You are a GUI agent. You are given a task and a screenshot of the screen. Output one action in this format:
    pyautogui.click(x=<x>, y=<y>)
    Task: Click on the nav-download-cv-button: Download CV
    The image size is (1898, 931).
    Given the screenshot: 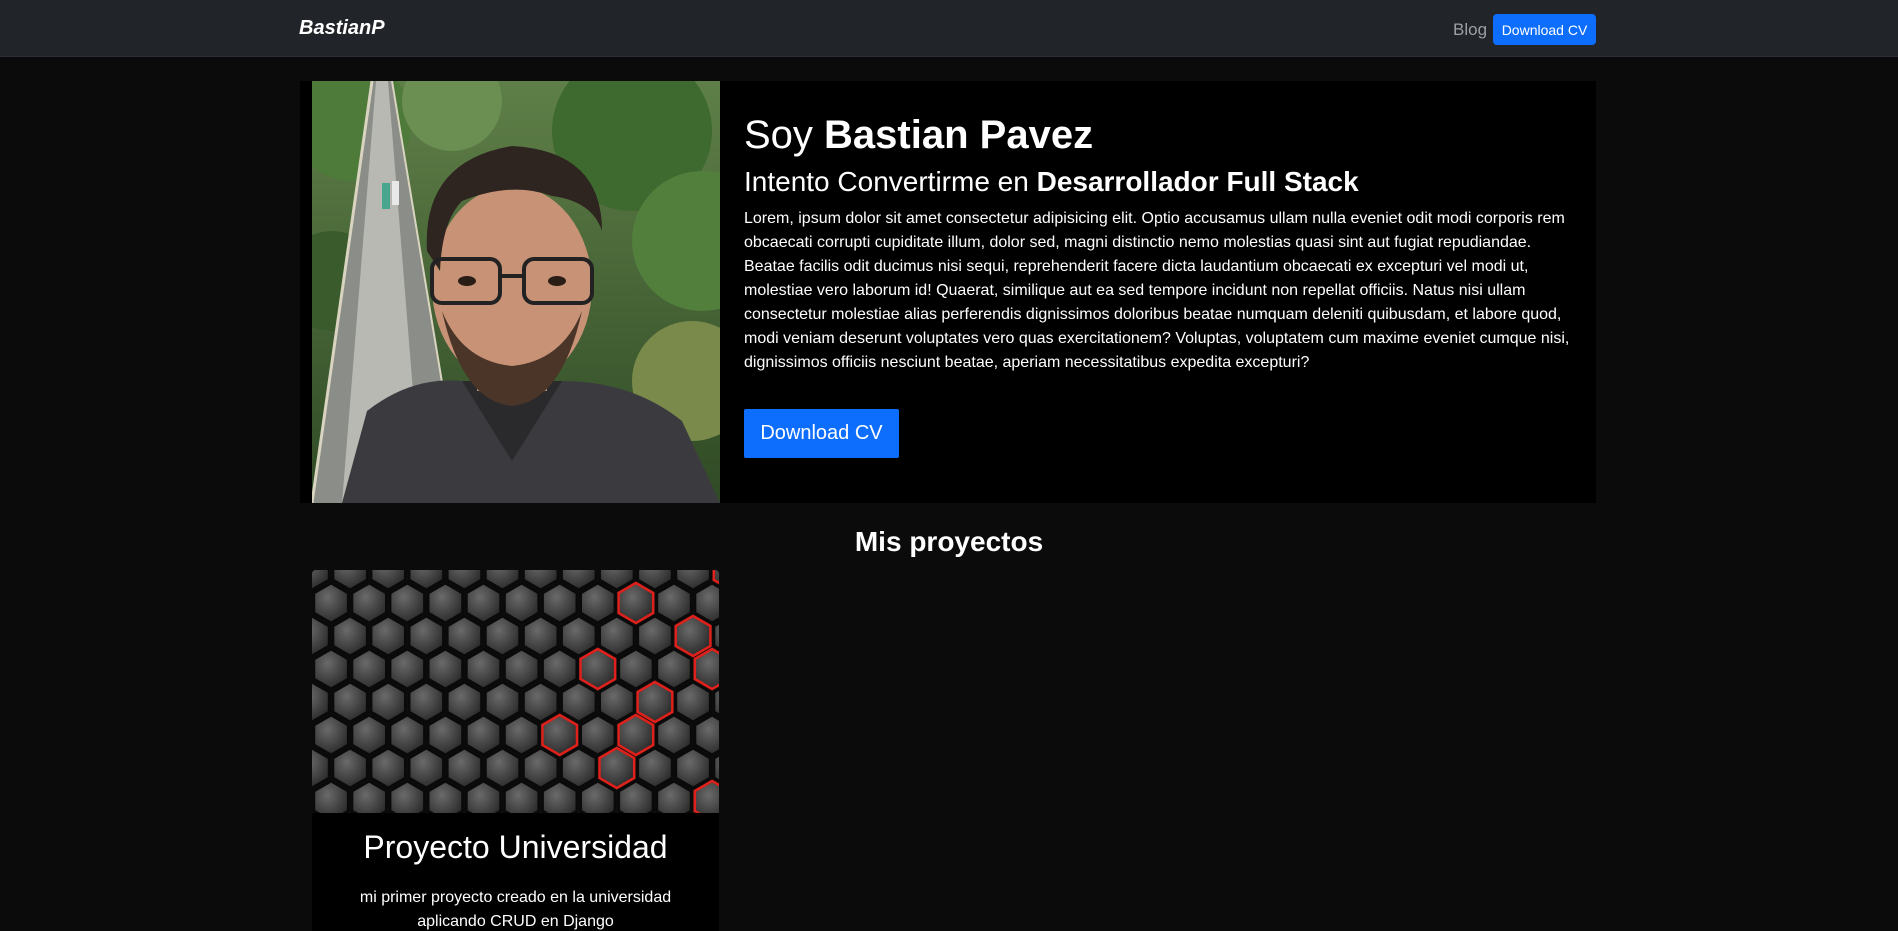 What is the action you would take?
    pyautogui.click(x=1544, y=29)
    